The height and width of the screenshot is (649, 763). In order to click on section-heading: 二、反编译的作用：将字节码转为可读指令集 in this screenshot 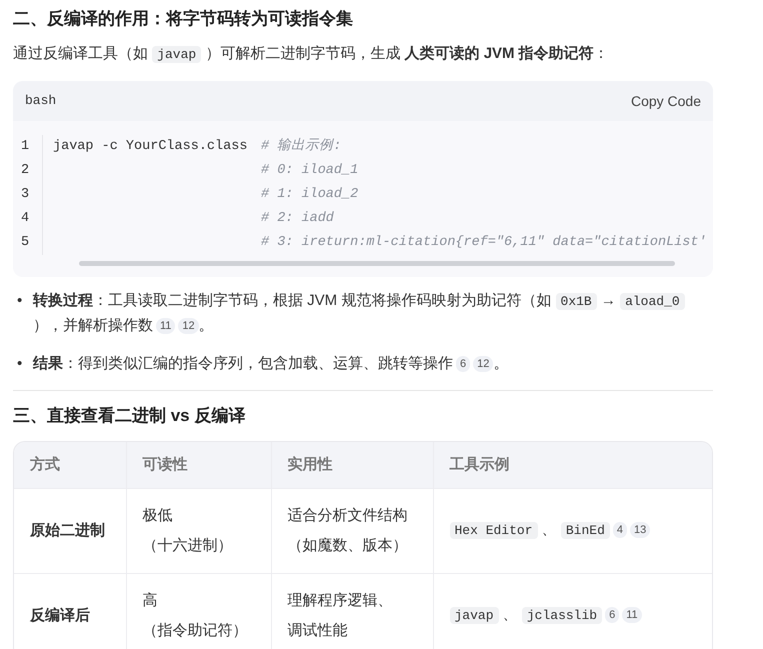, I will do `click(183, 19)`.